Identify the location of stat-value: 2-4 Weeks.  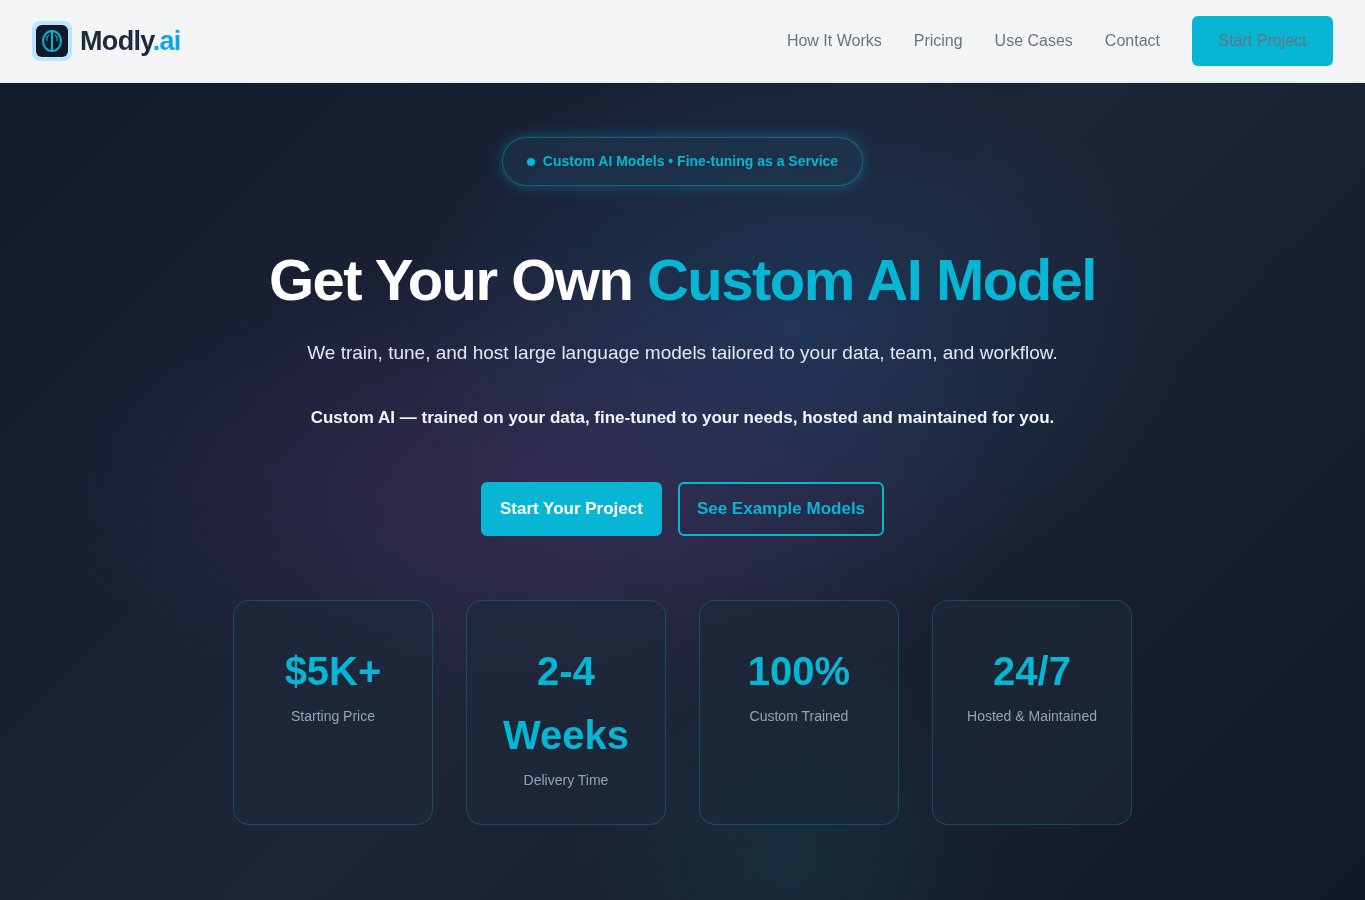
(566, 703).